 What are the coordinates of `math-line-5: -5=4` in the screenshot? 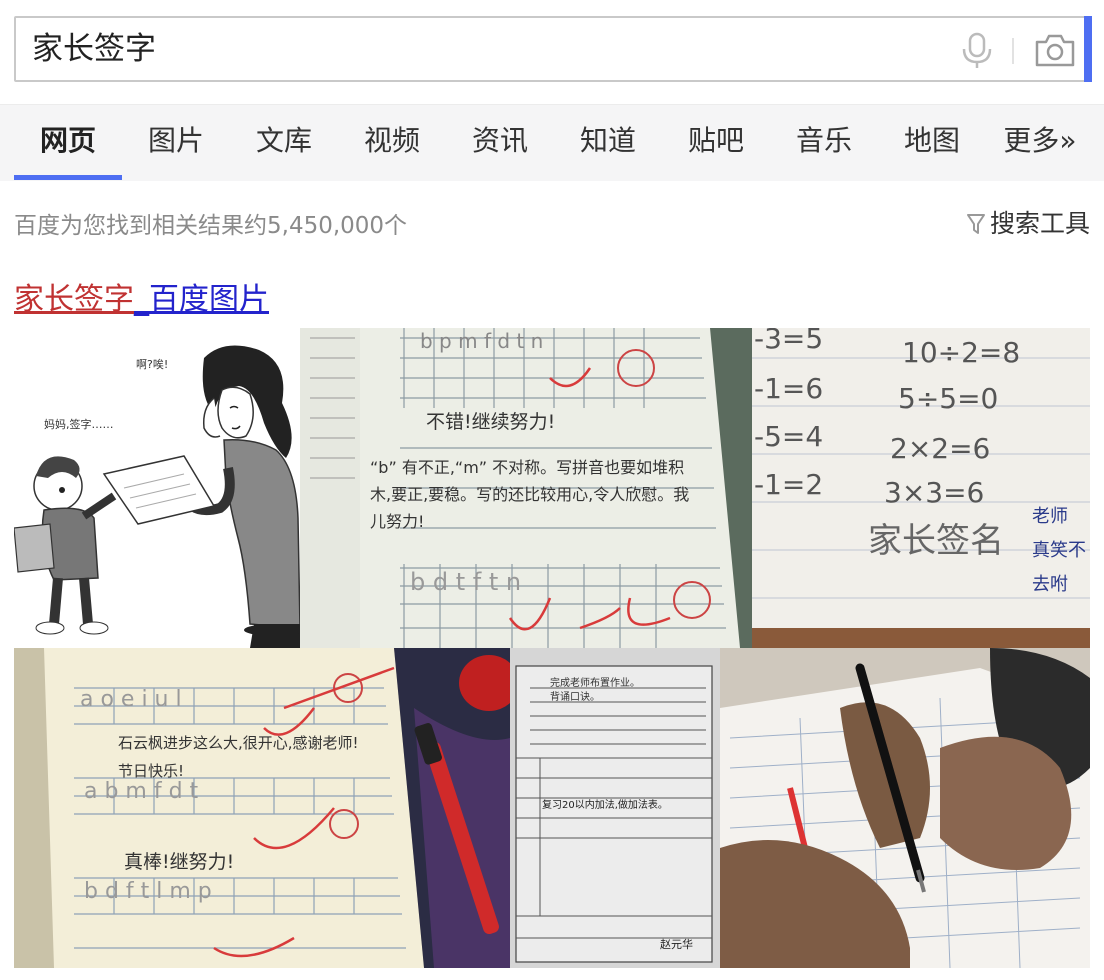 It's located at (788, 436).